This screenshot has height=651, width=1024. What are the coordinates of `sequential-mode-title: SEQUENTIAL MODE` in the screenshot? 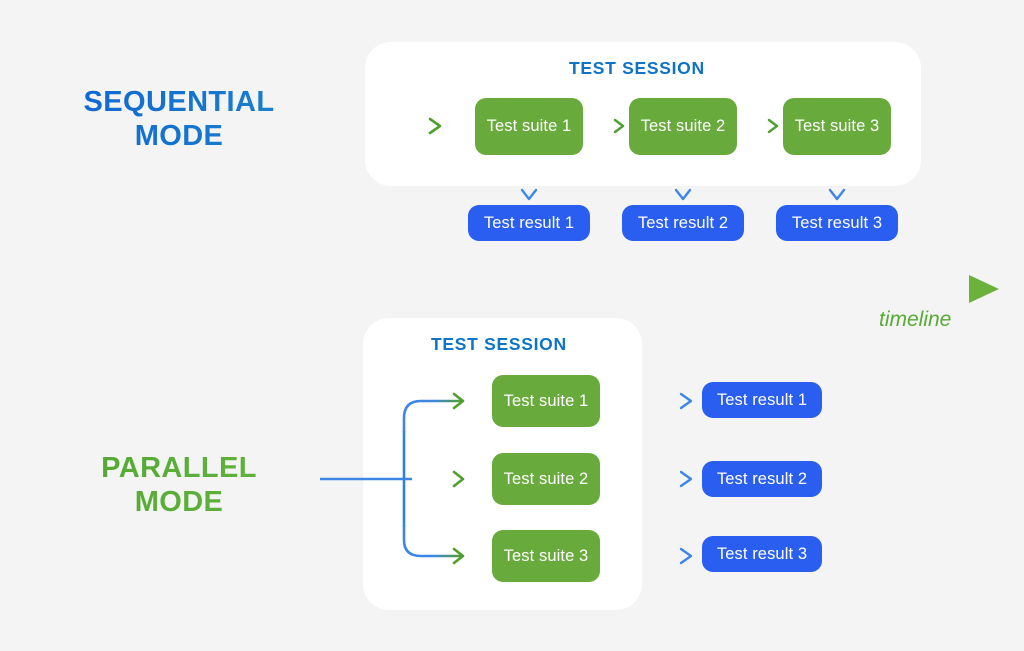 It's located at (179, 119).